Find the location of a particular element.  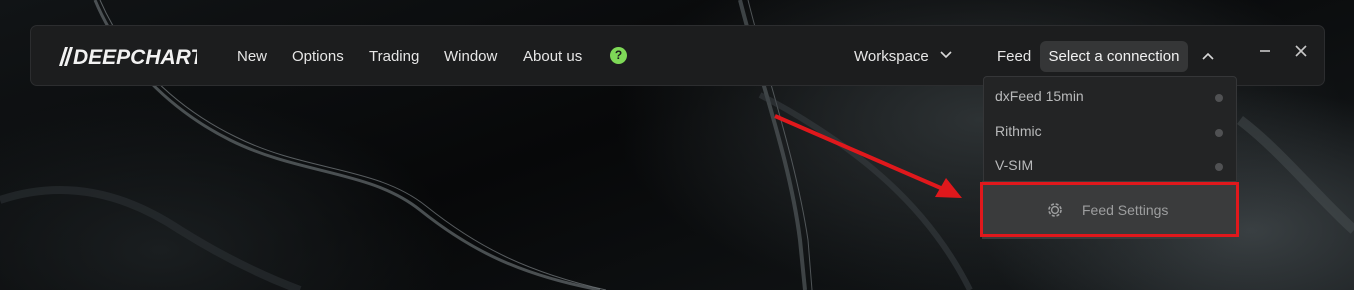

connection-item-vsim: V-SIM is located at coordinates (1110, 165).